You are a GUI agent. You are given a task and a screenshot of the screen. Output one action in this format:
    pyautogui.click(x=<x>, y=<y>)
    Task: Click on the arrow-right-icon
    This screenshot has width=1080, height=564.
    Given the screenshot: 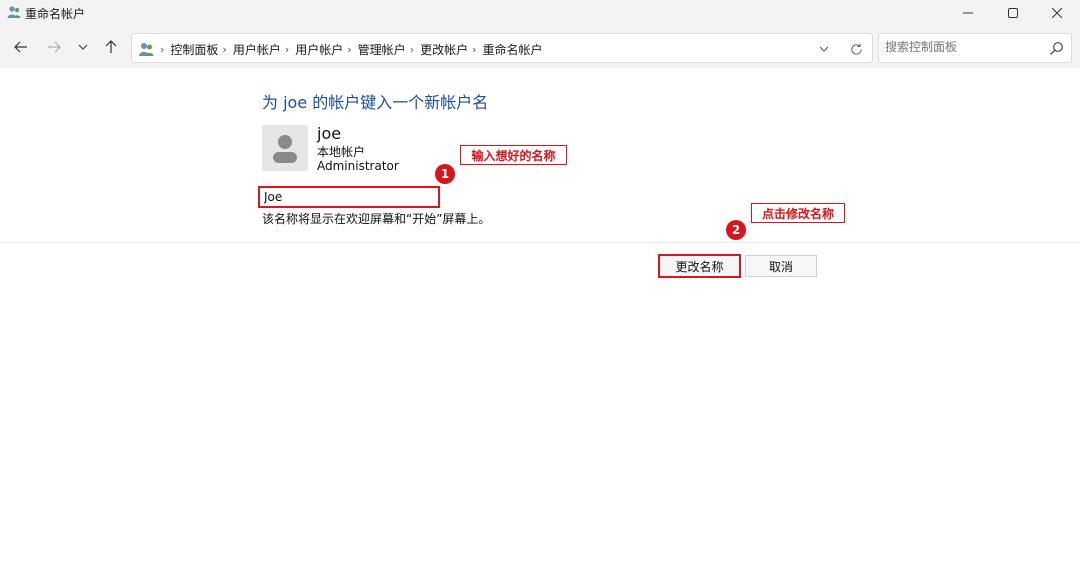 What is the action you would take?
    pyautogui.click(x=54, y=47)
    